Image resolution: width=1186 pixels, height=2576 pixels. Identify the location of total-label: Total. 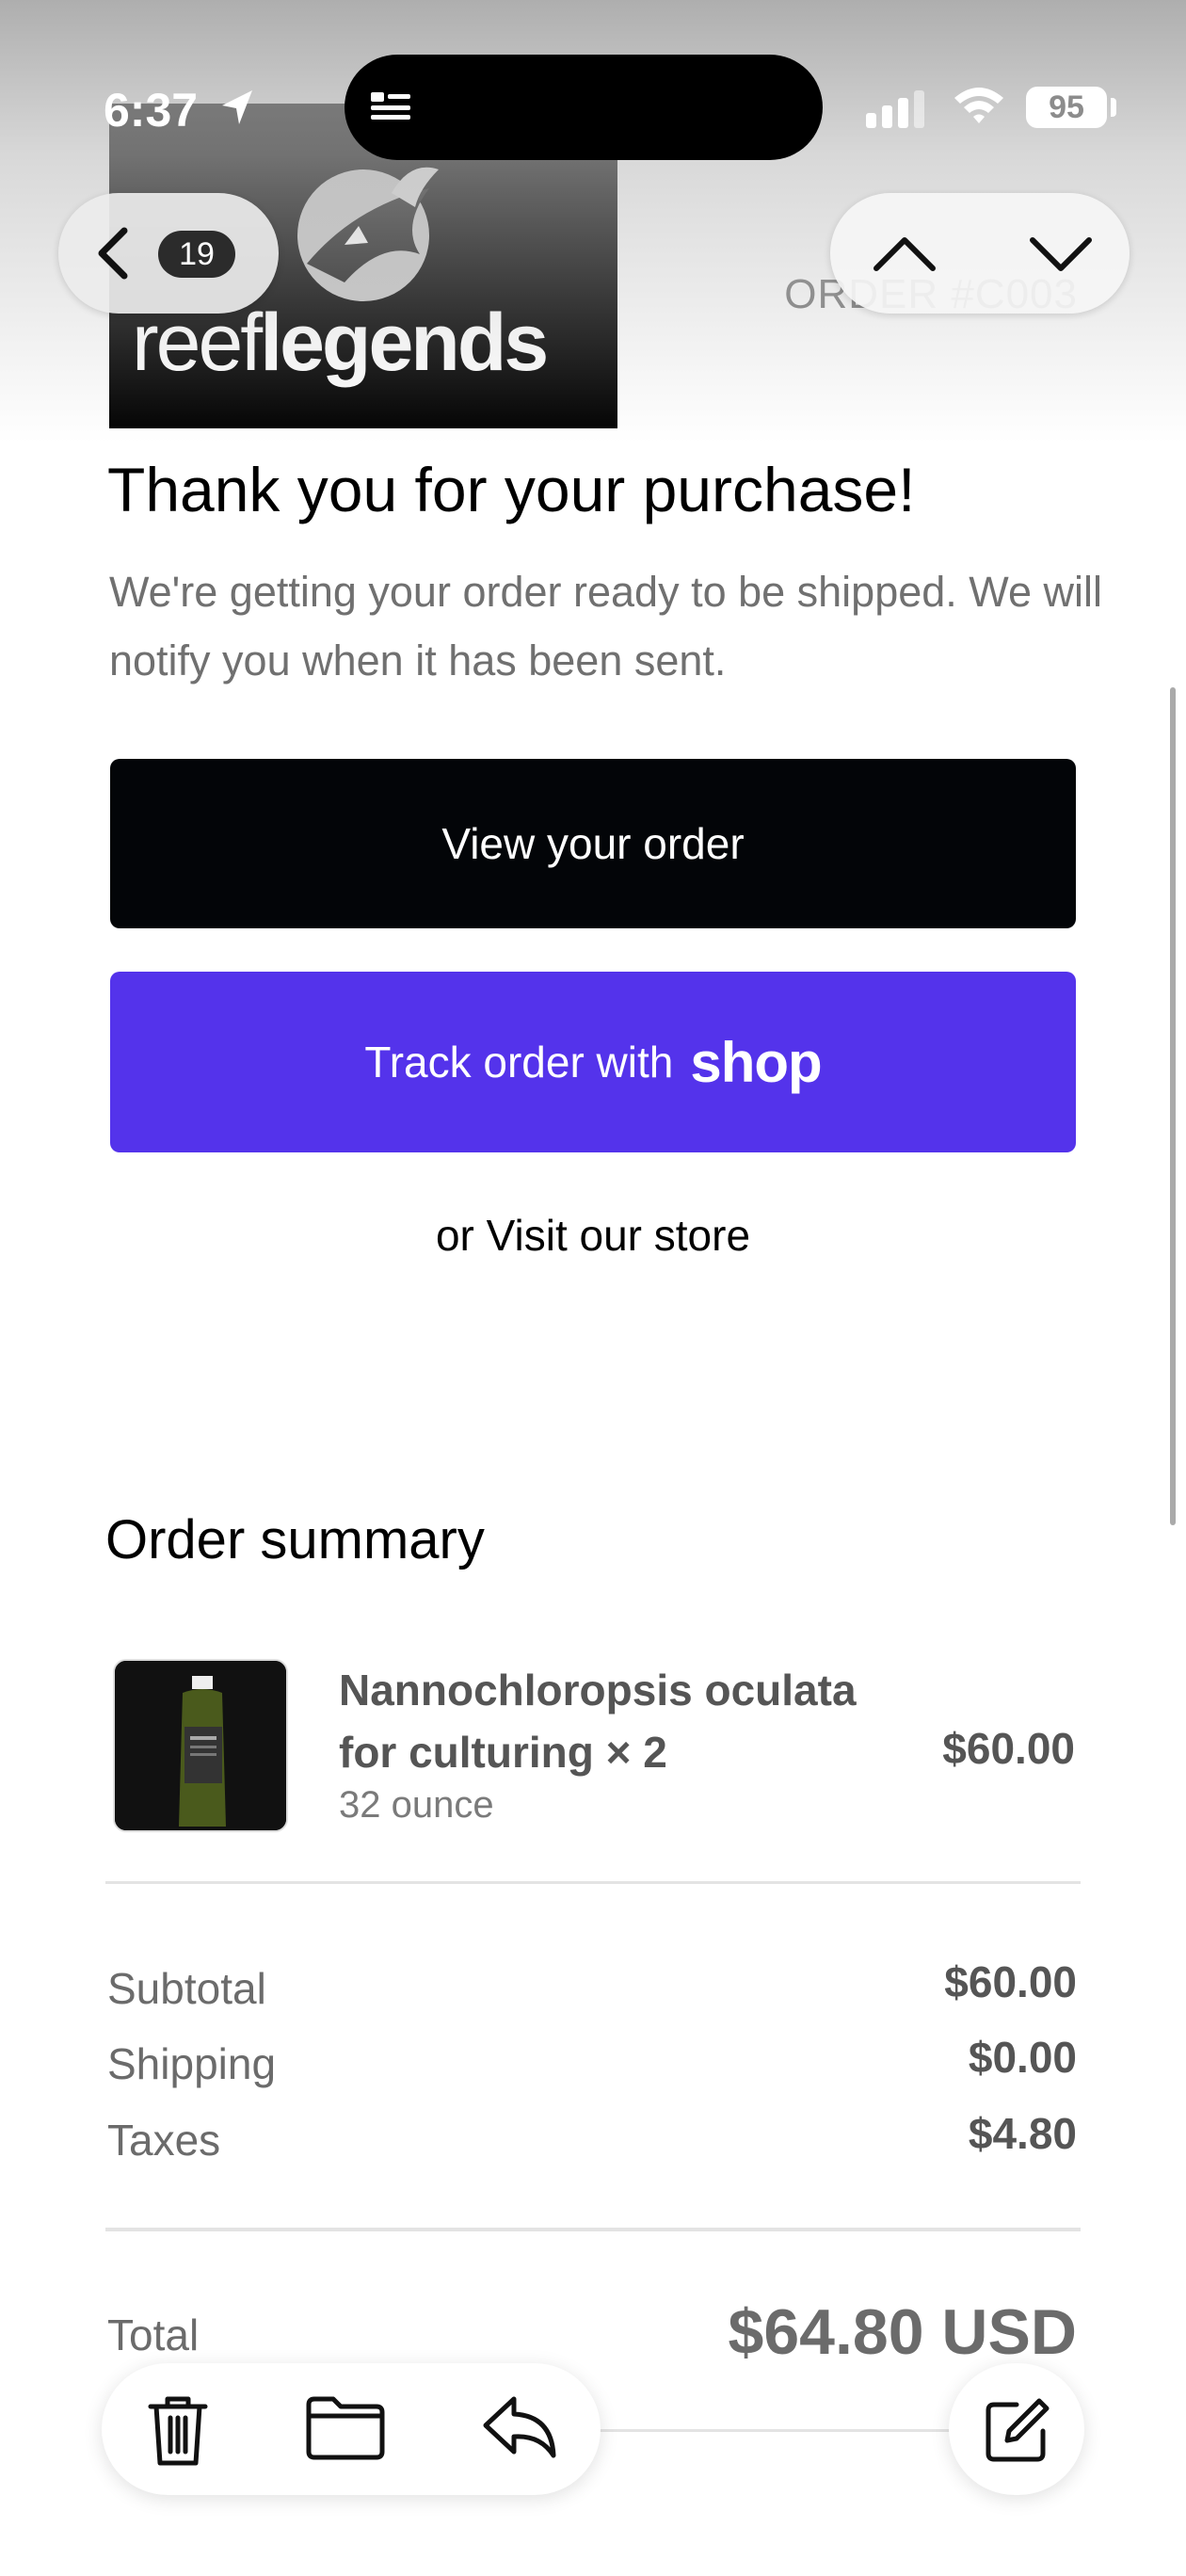
(153, 2334).